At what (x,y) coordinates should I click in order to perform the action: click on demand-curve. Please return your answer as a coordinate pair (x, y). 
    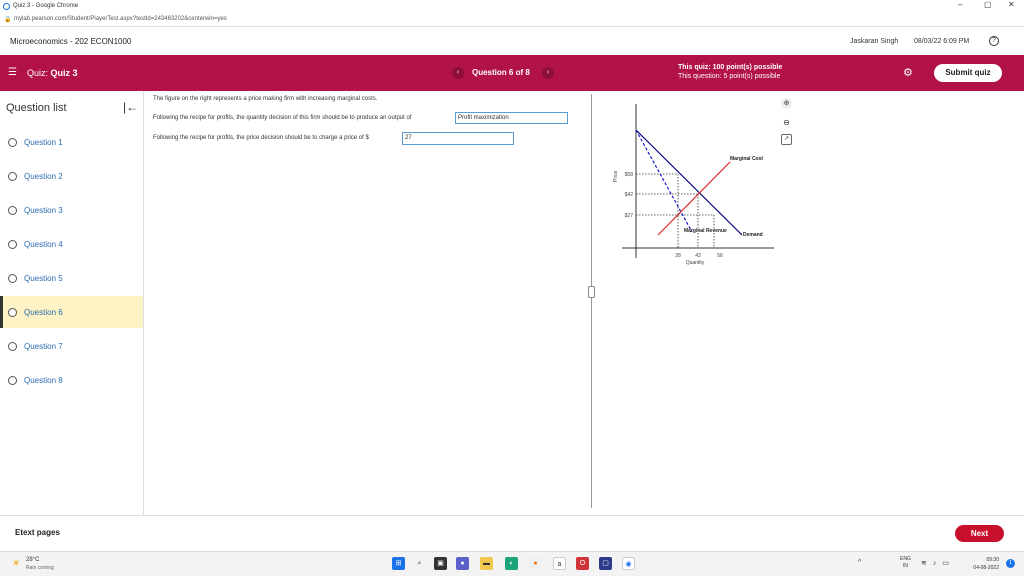
    Looking at the image, I should click on (689, 182).